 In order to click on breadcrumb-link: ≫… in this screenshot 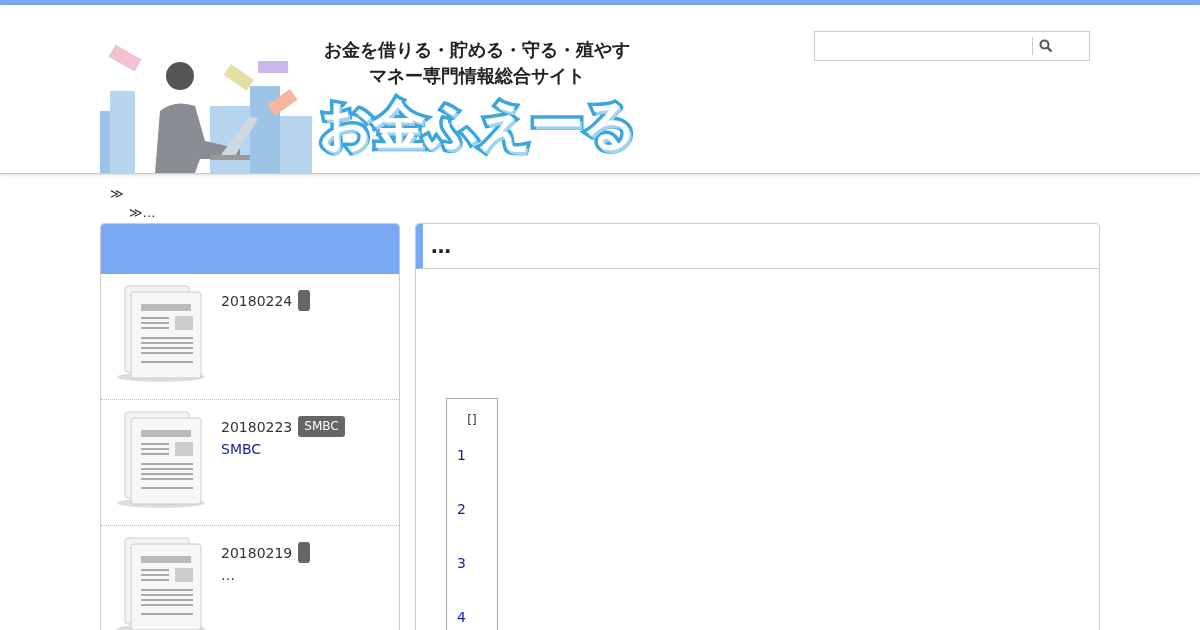, I will do `click(600, 212)`.